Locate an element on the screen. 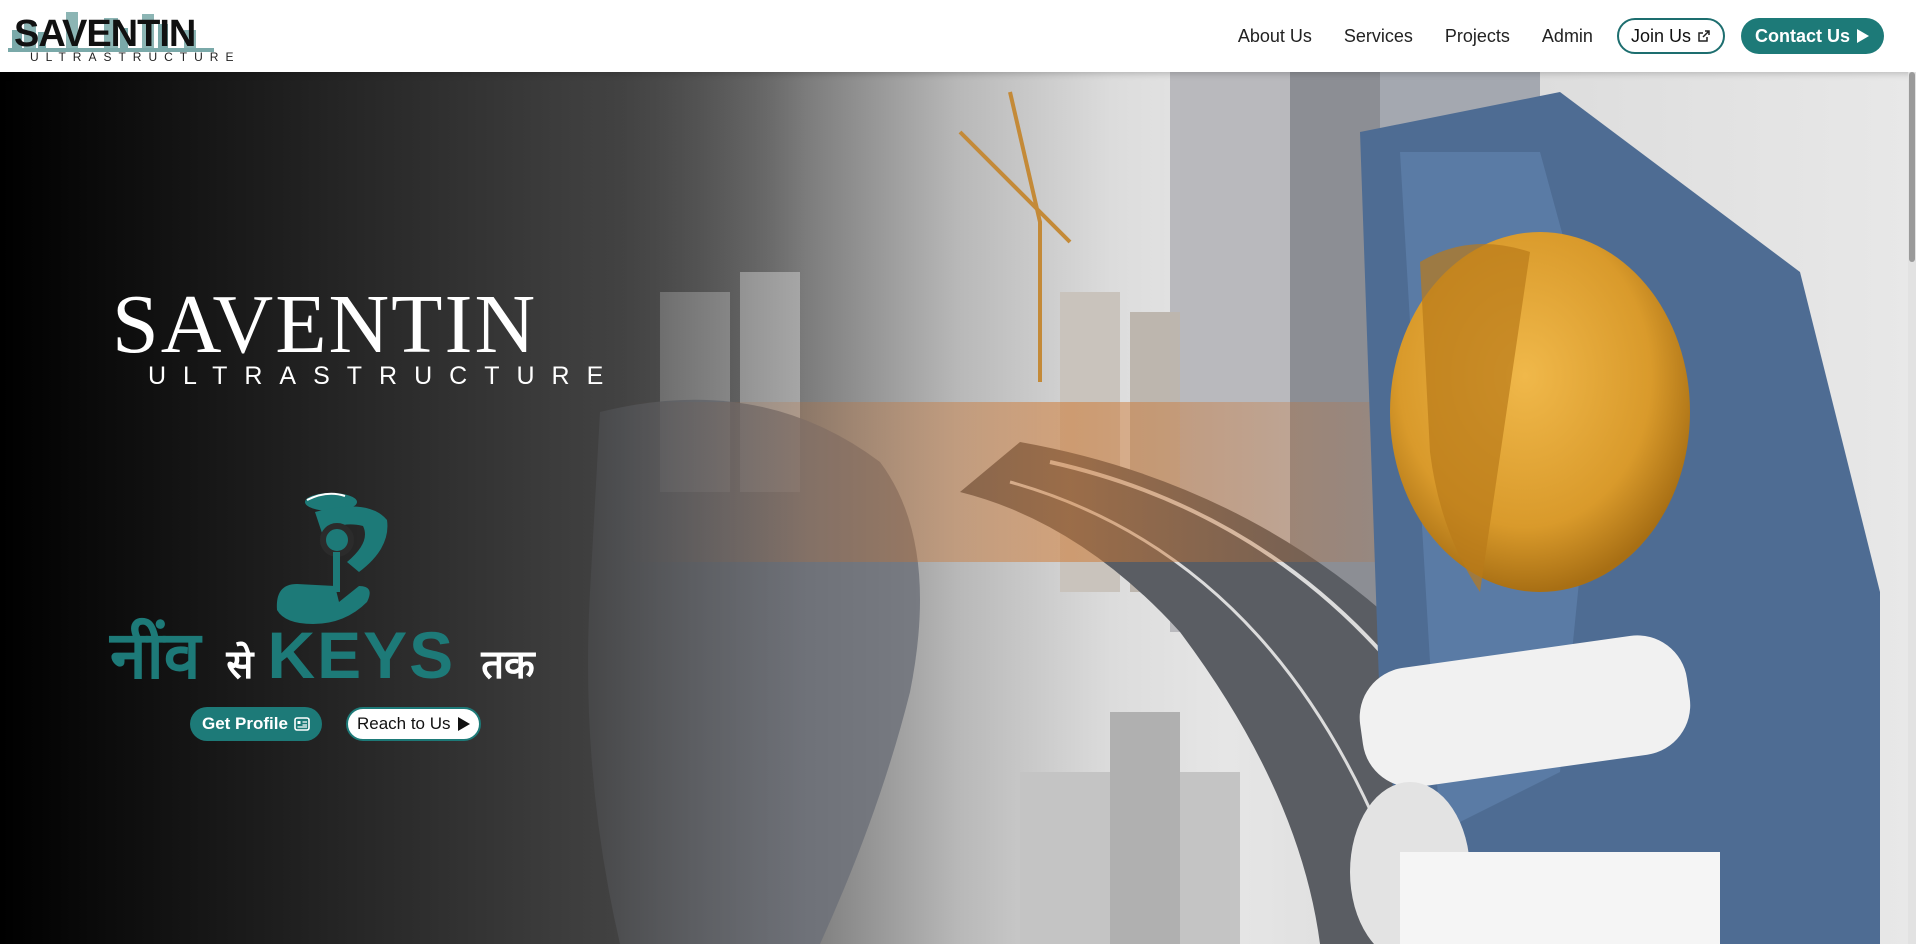  nav-about-us: About Us is located at coordinates (1275, 36).